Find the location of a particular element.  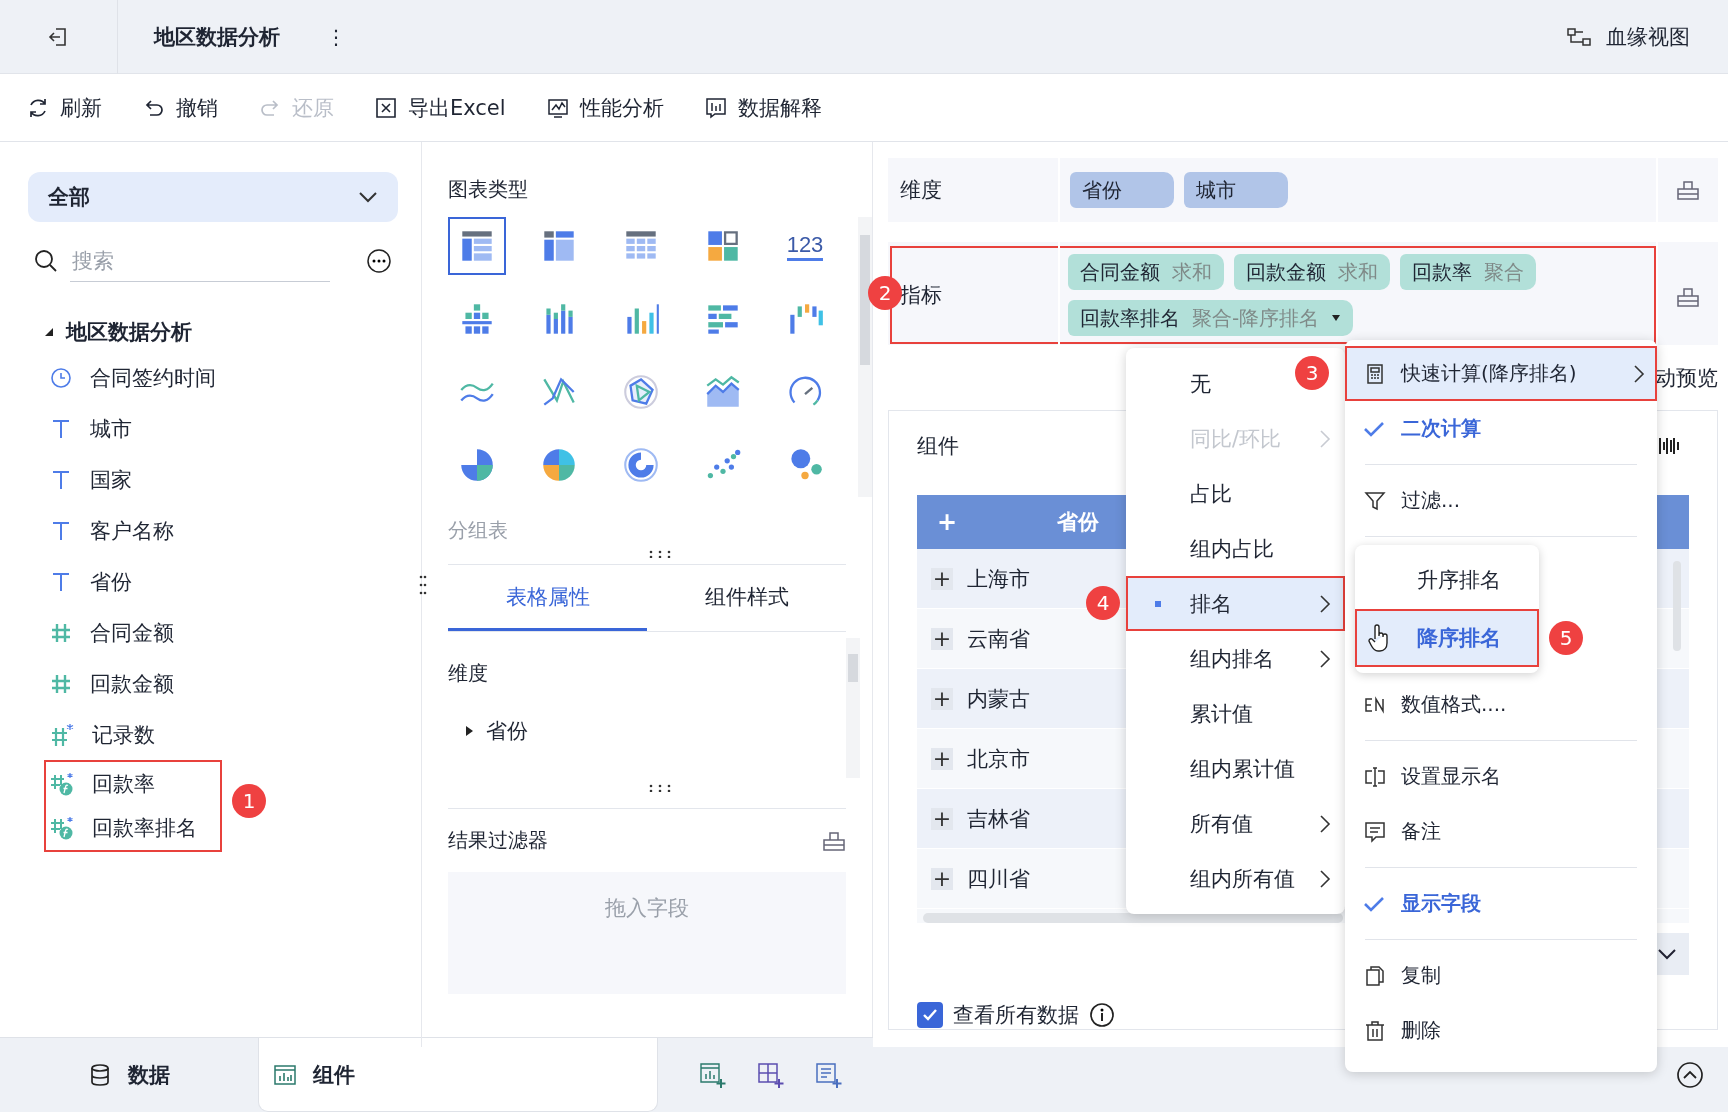

menu-item: 累计值 is located at coordinates (1235, 713).